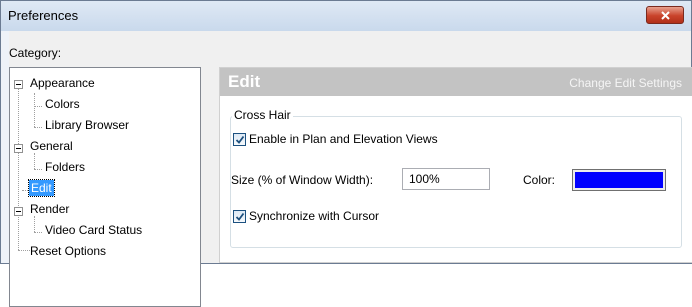 The height and width of the screenshot is (307, 692). What do you see at coordinates (625, 83) in the screenshot?
I see `panel-subtitle: Change Edit Settings` at bounding box center [625, 83].